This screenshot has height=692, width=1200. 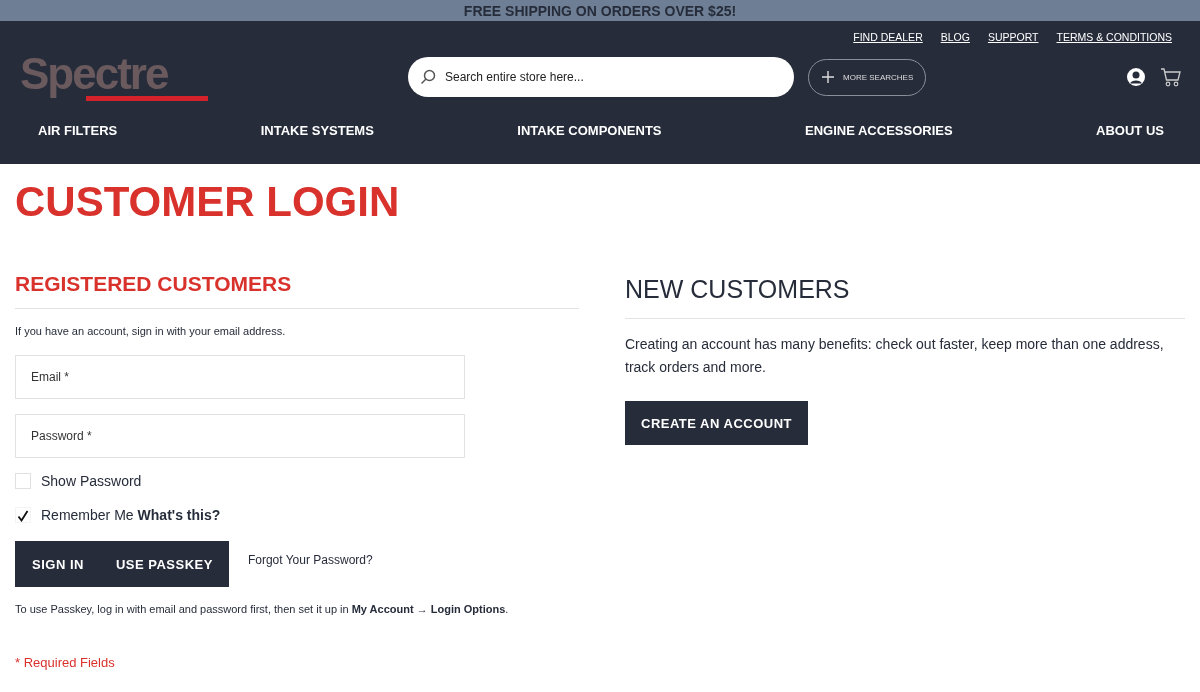 I want to click on forgot-password-link: Forgot Your Password?, so click(x=310, y=560).